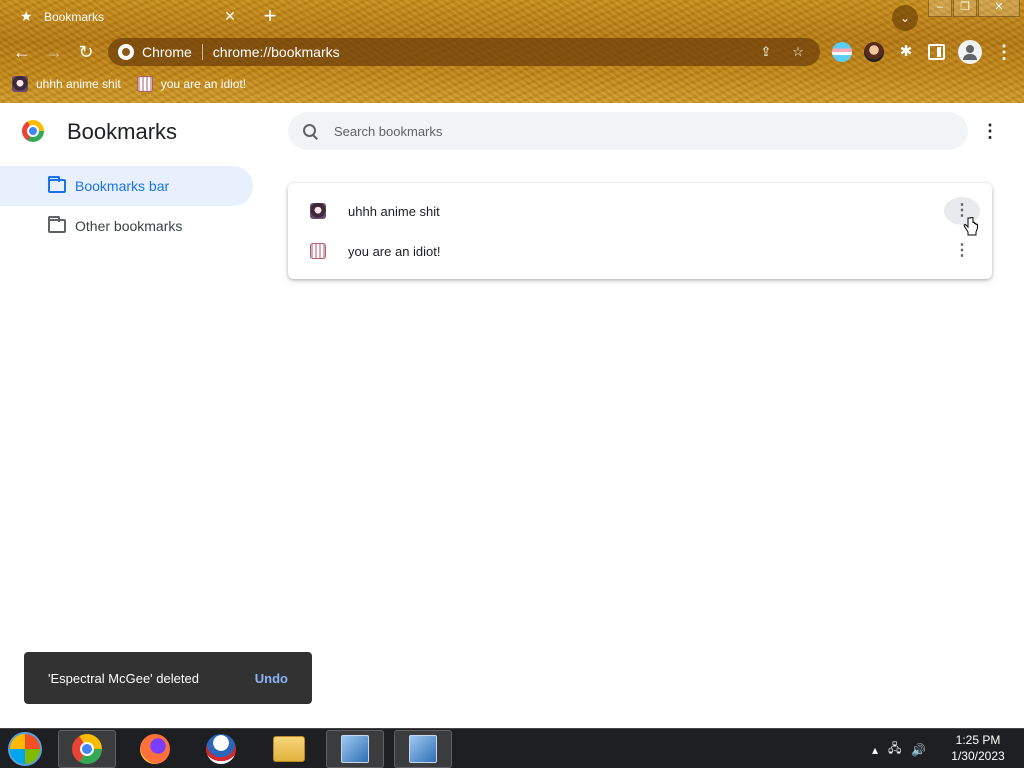 The height and width of the screenshot is (768, 1024). What do you see at coordinates (394, 211) in the screenshot?
I see `bookmark-title: uhhh anime shit` at bounding box center [394, 211].